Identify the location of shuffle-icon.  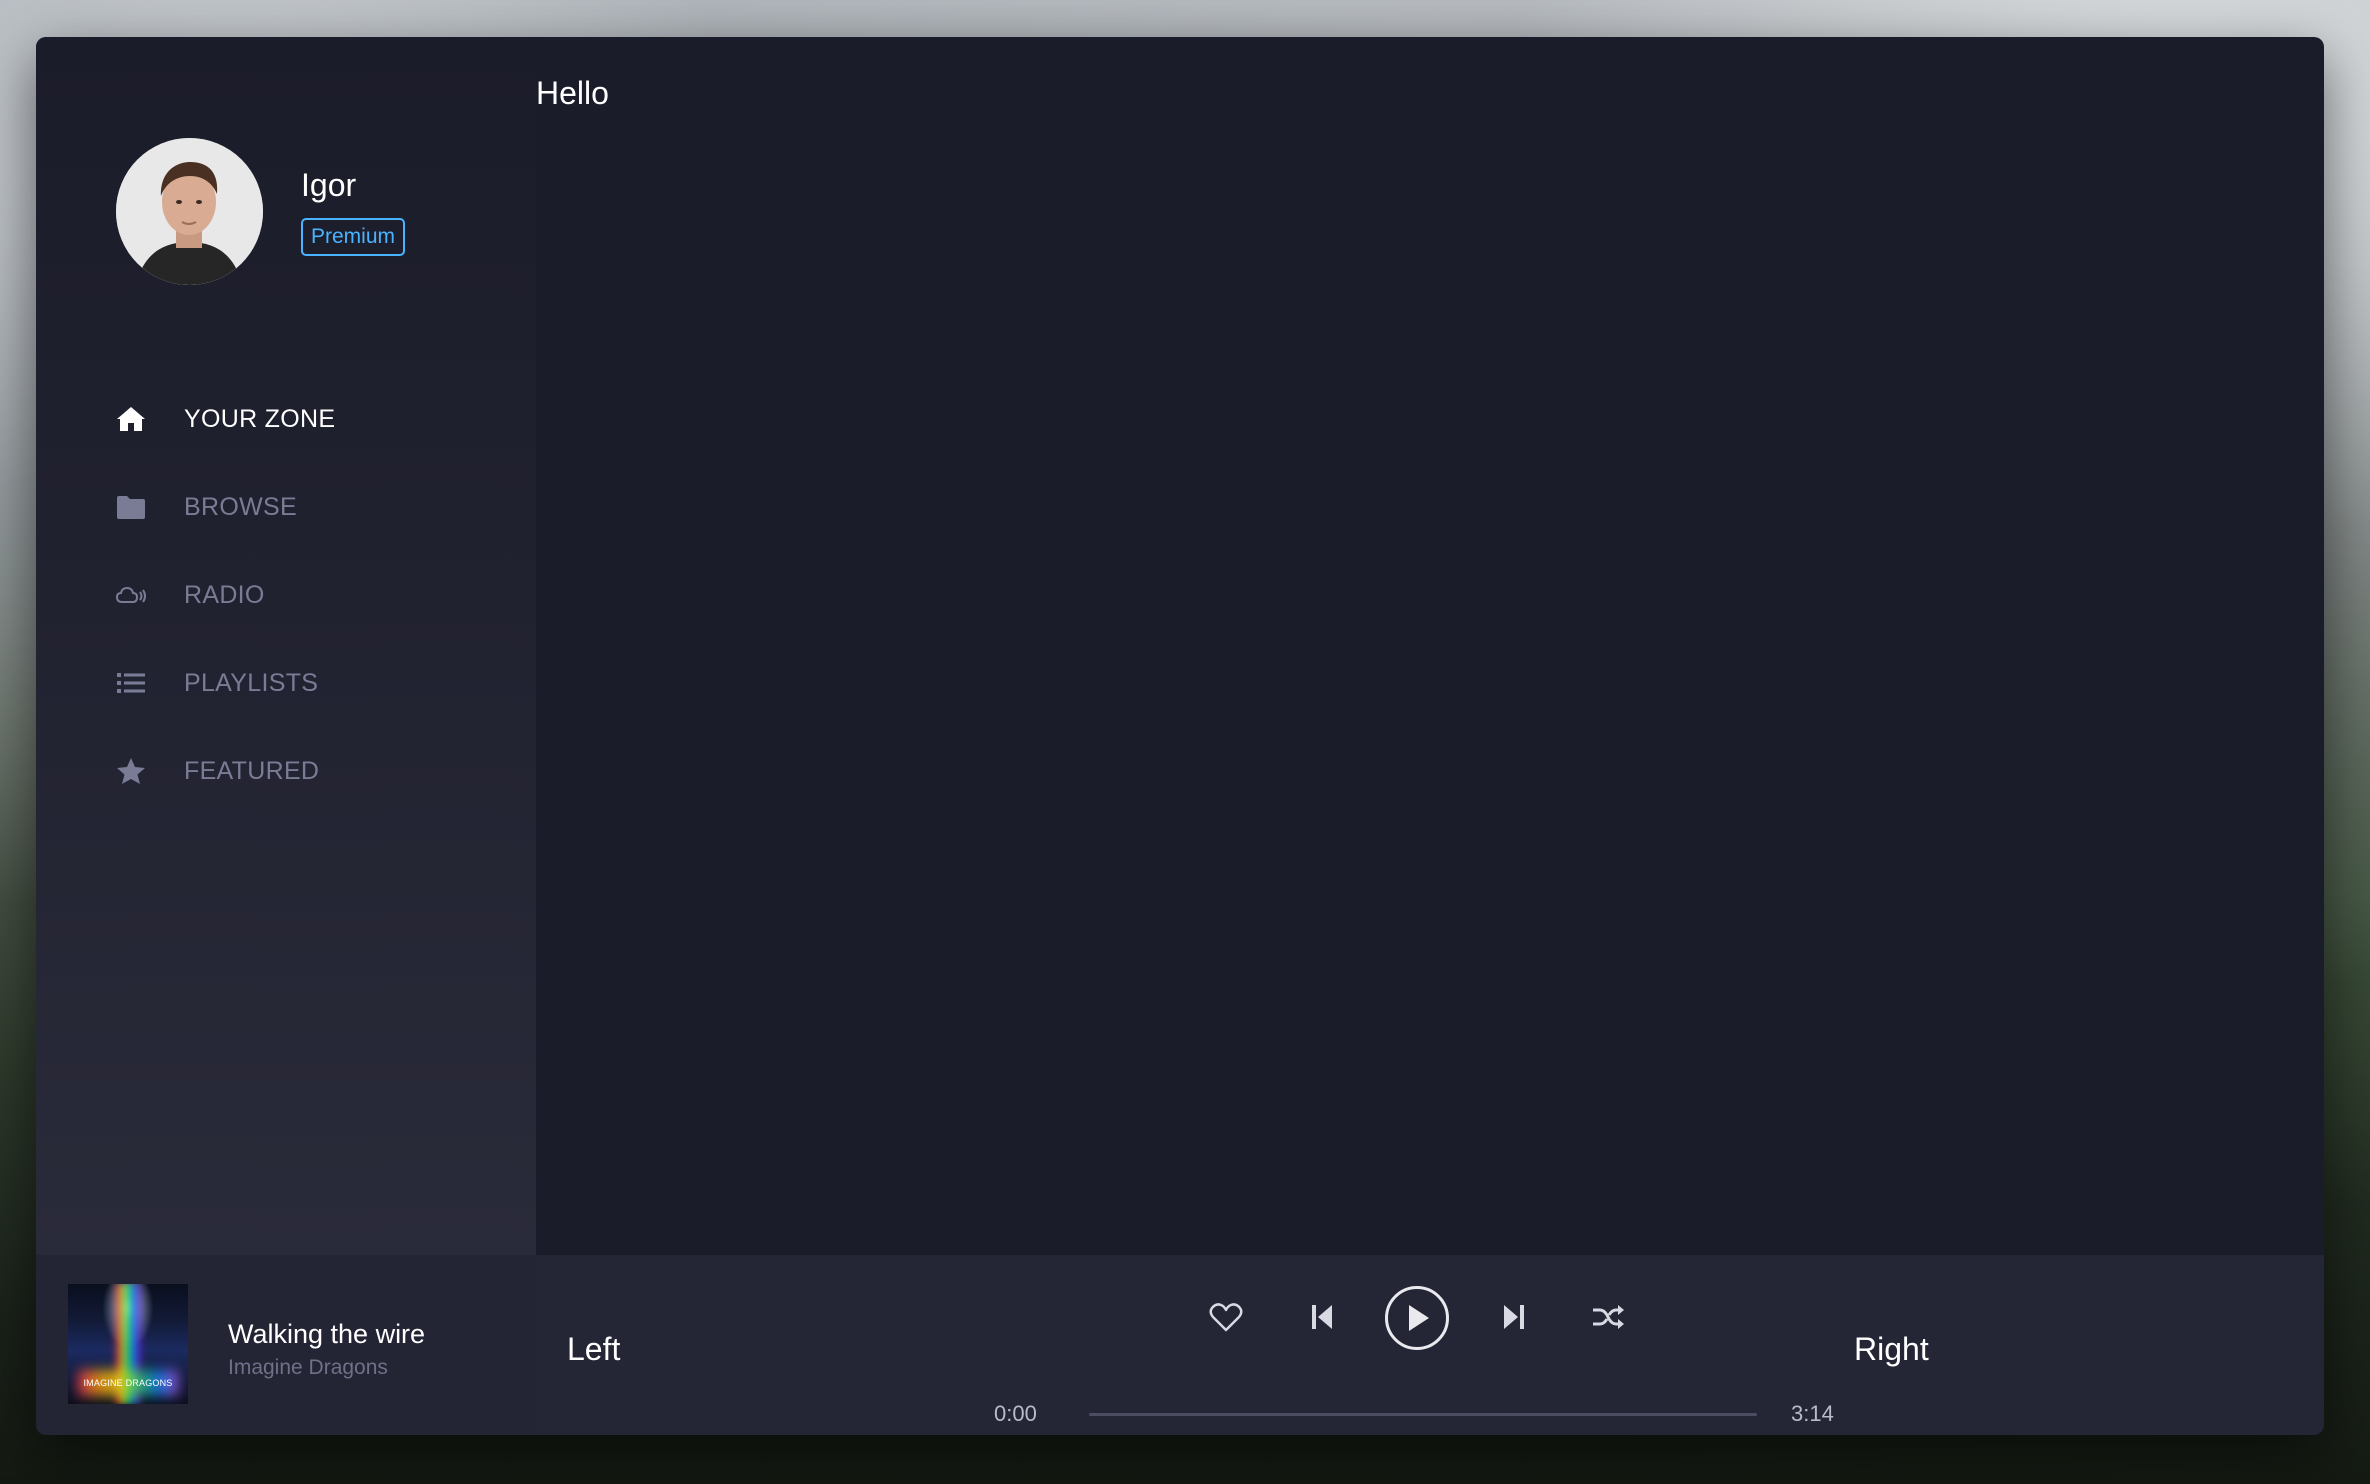
(1608, 1317).